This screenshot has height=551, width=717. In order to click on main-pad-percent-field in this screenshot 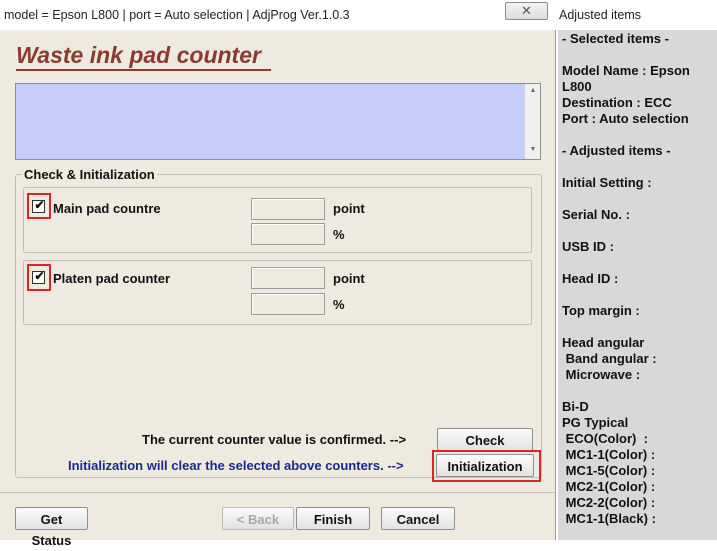, I will do `click(288, 234)`.